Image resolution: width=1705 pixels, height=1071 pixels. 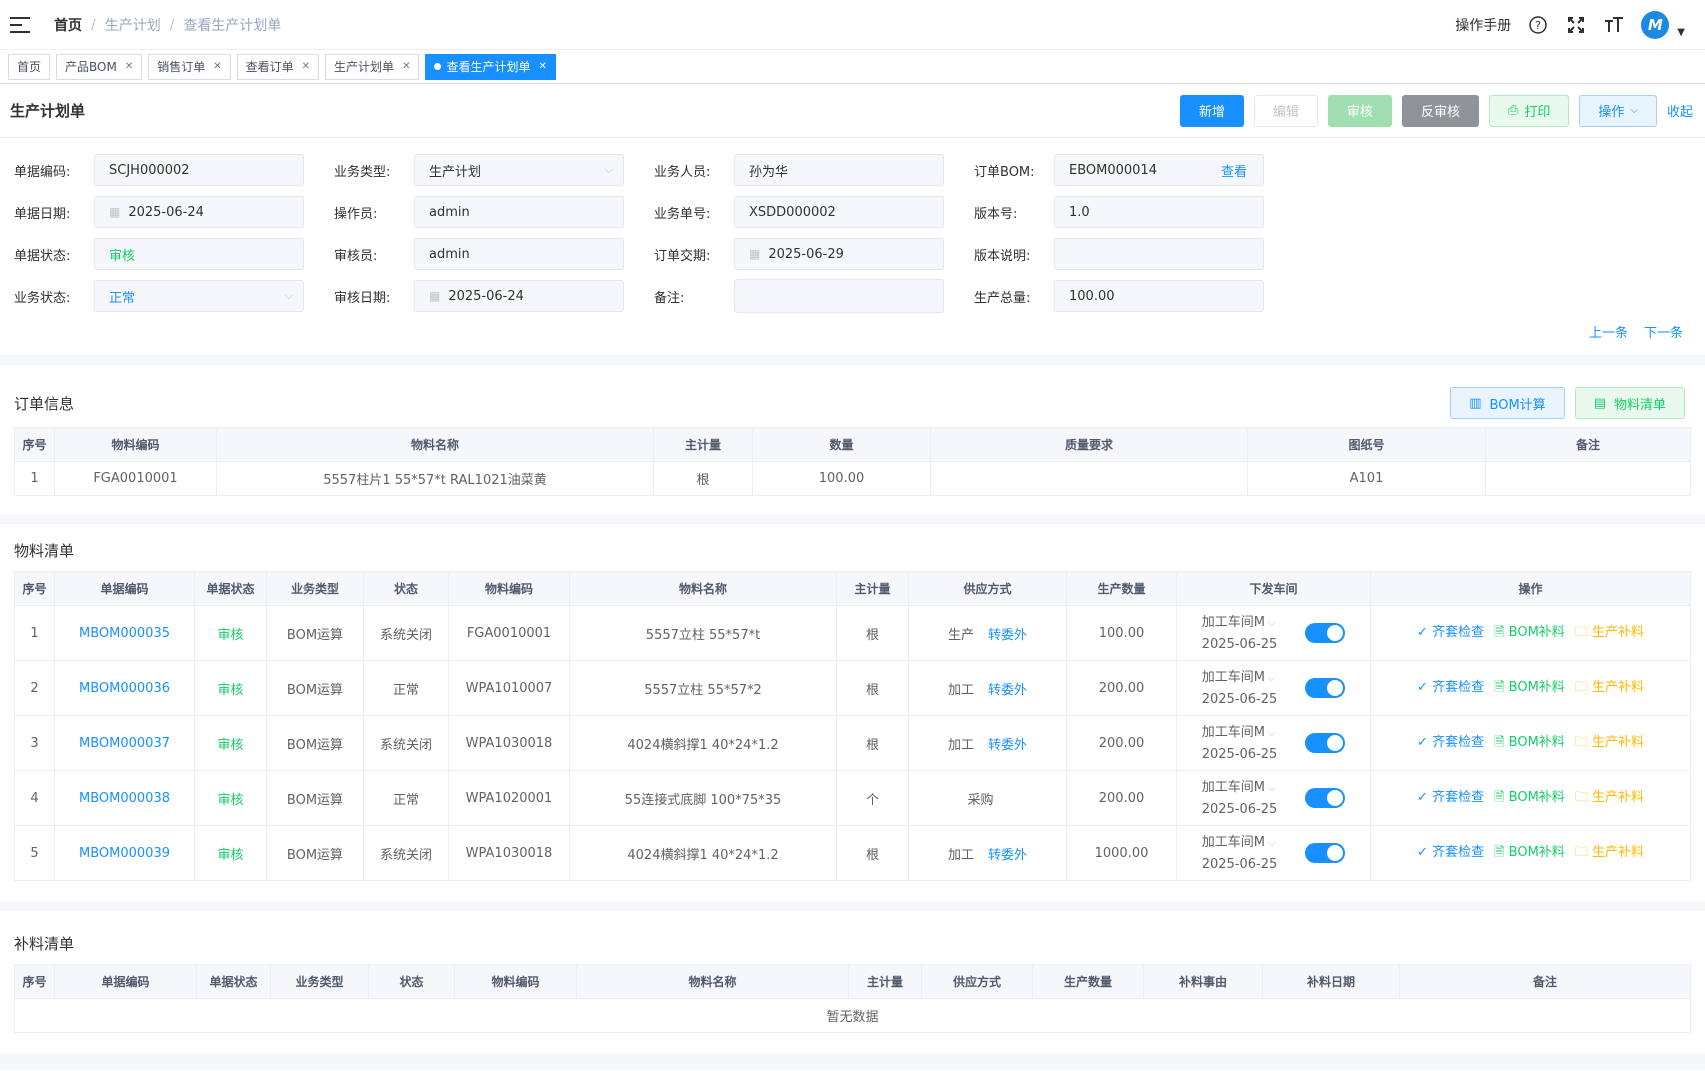 I want to click on doc-code-link: MBOM000038, so click(x=124, y=798).